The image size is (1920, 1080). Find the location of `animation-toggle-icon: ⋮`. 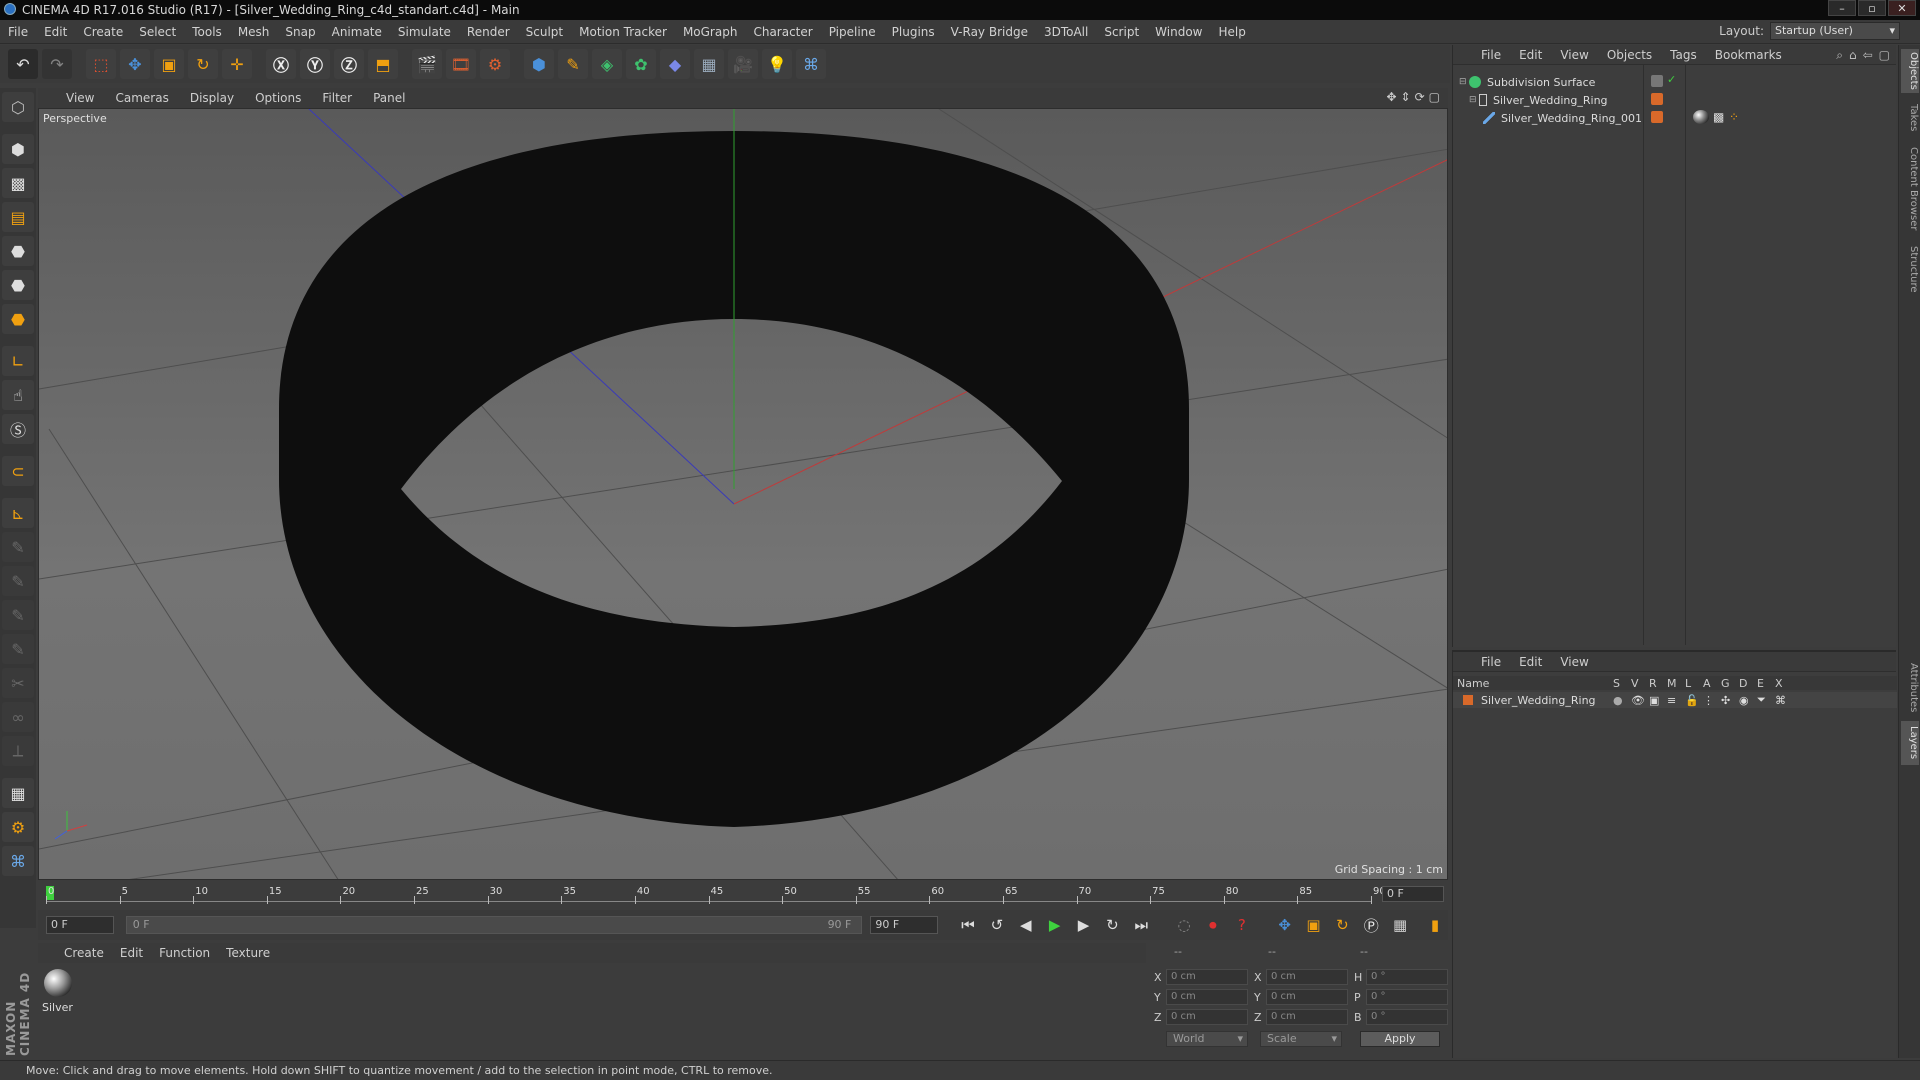

animation-toggle-icon: ⋮ is located at coordinates (1712, 700).